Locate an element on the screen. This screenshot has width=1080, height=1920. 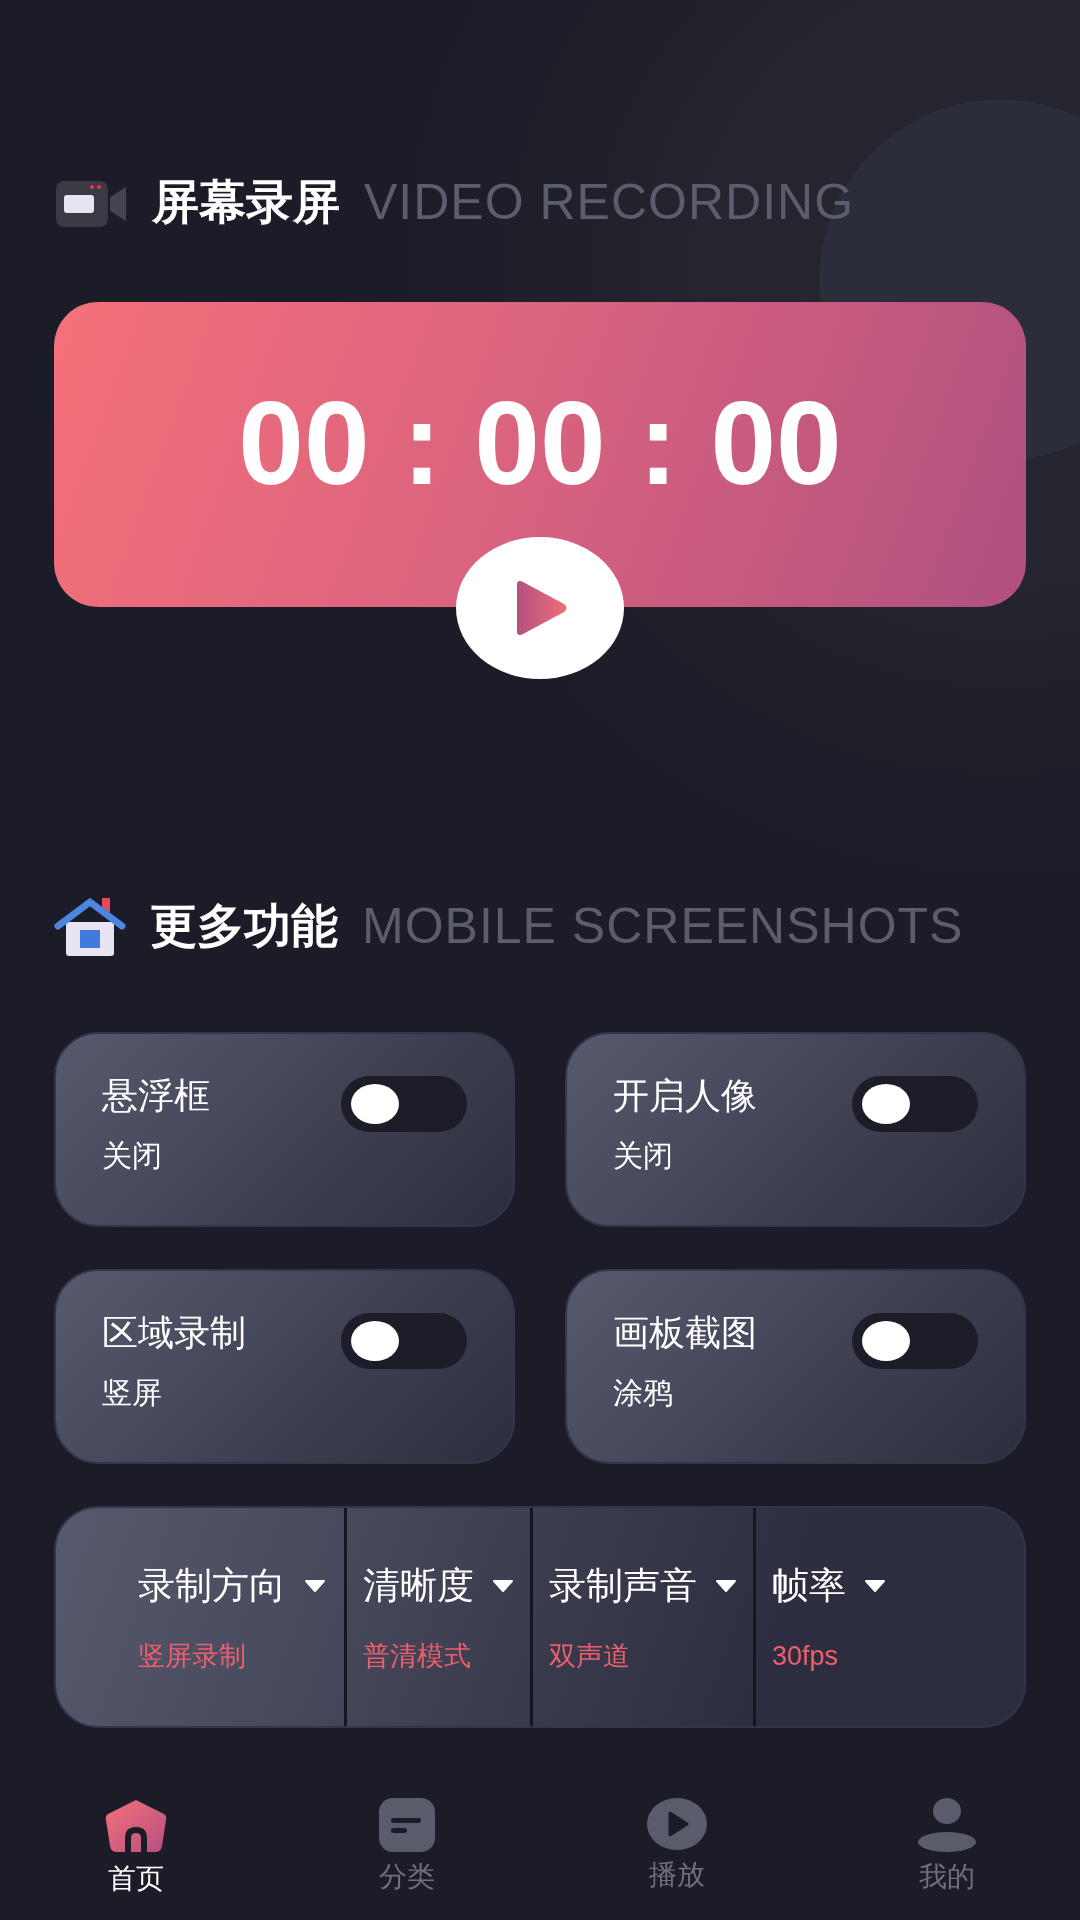
nav-tab: 首页 is located at coordinates (136, 1849).